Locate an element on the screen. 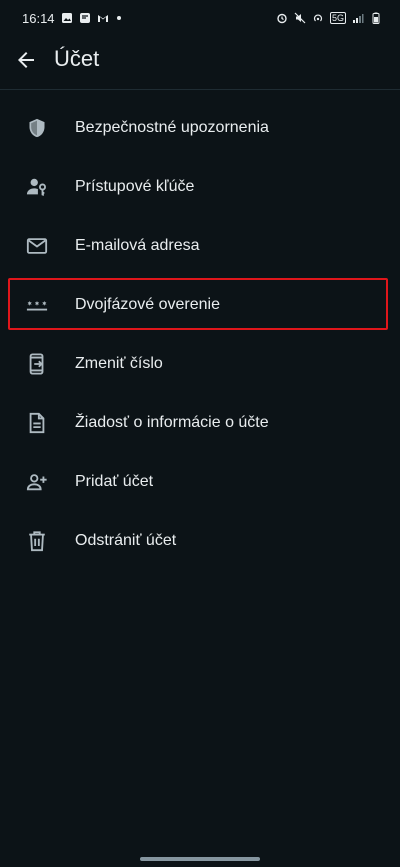  trash-icon is located at coordinates (37, 541).